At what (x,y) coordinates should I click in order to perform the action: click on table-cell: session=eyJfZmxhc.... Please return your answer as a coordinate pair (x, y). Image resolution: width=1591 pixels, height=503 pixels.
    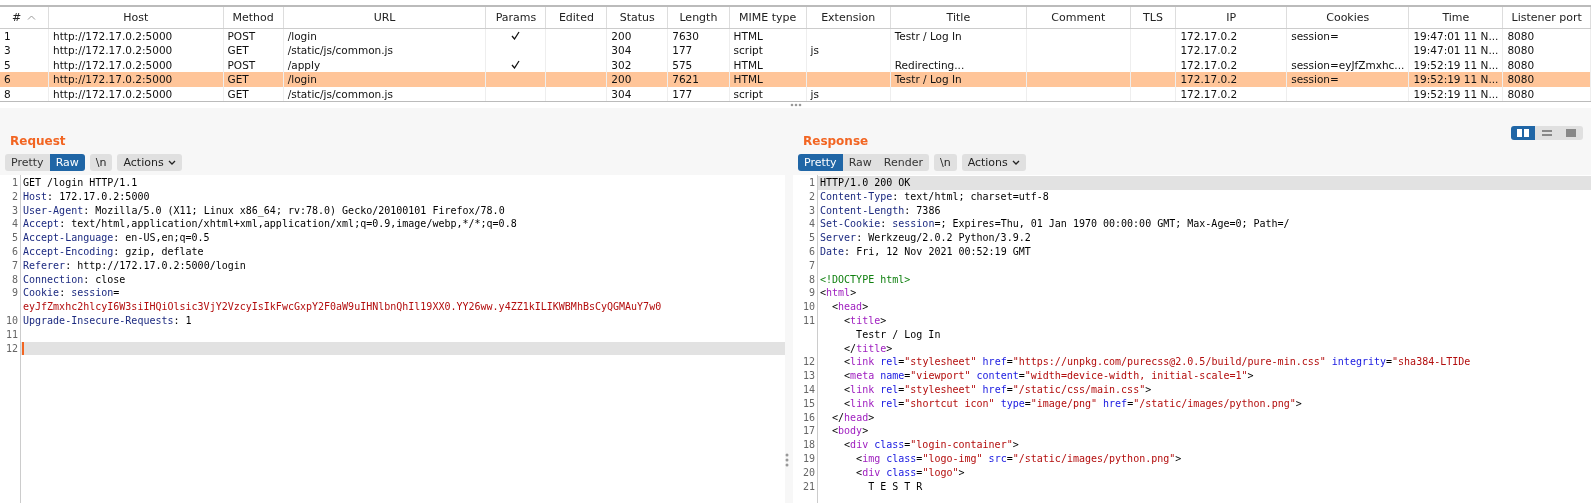
    Looking at the image, I should click on (1348, 64).